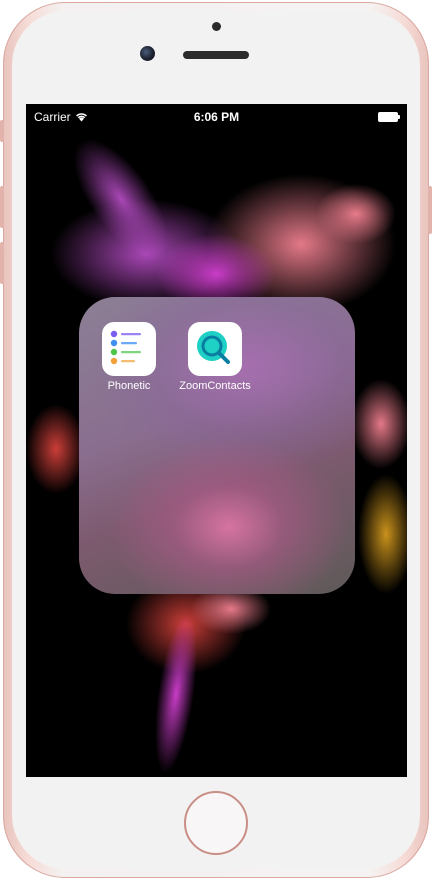  What do you see at coordinates (216, 55) in the screenshot?
I see `earpiece-speaker` at bounding box center [216, 55].